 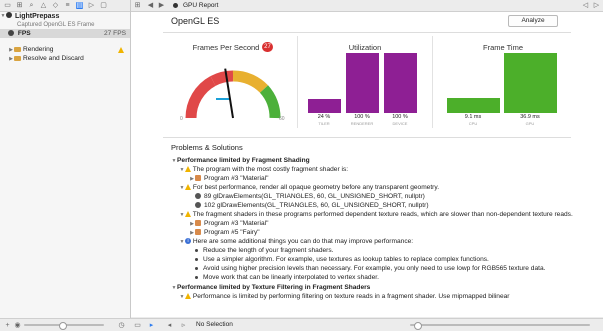 I want to click on disclosure-open-icon: ▼, so click(x=3, y=16).